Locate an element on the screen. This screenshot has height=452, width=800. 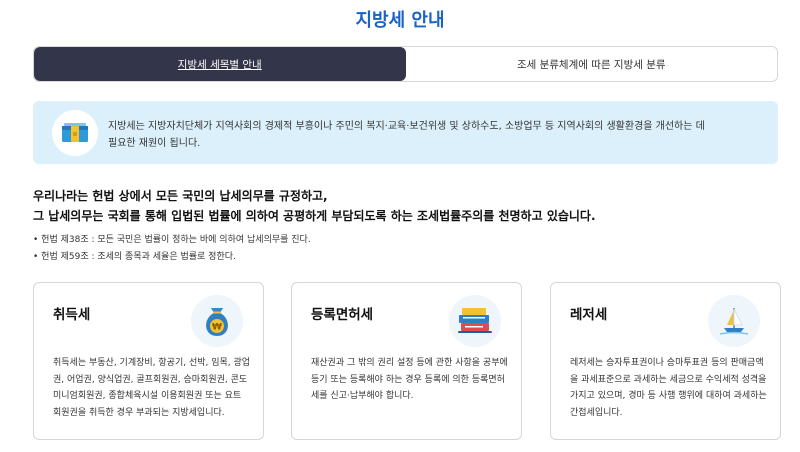
card-title: 레저세 is located at coordinates (589, 315).